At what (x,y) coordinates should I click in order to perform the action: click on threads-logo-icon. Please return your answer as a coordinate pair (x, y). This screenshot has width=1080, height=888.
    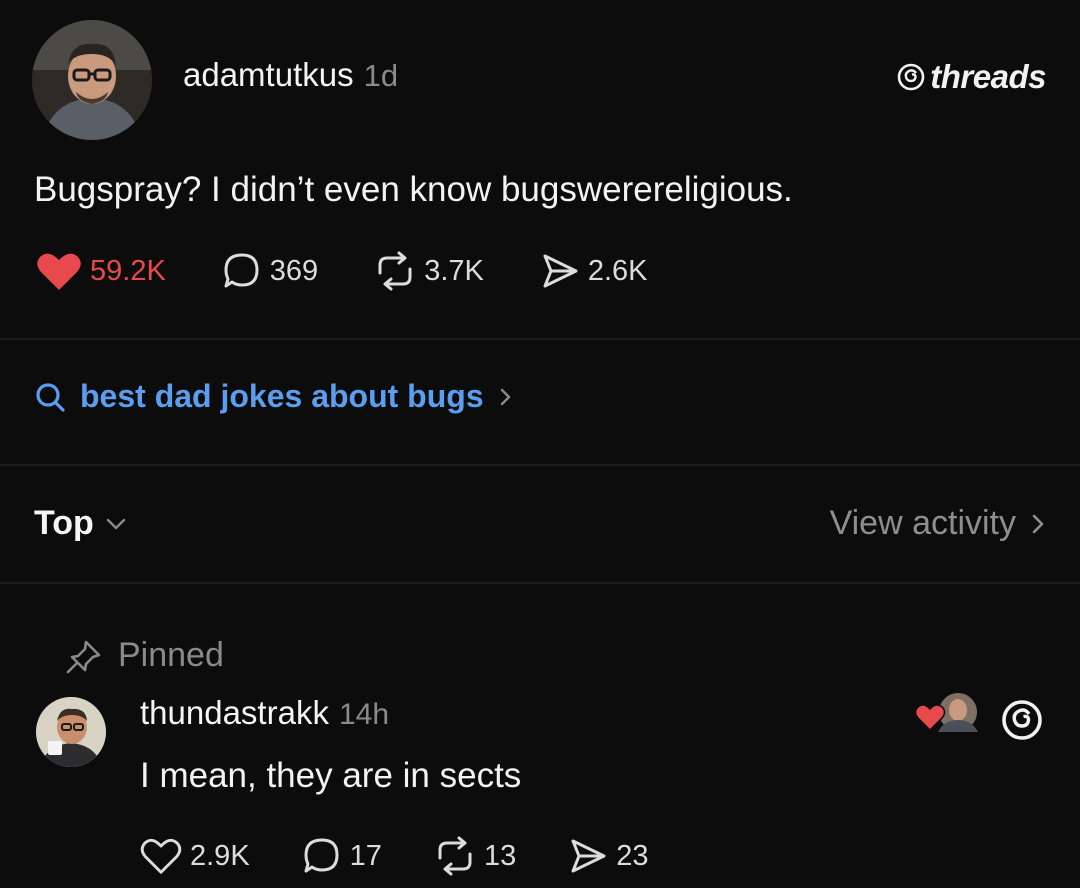
    Looking at the image, I should click on (911, 77).